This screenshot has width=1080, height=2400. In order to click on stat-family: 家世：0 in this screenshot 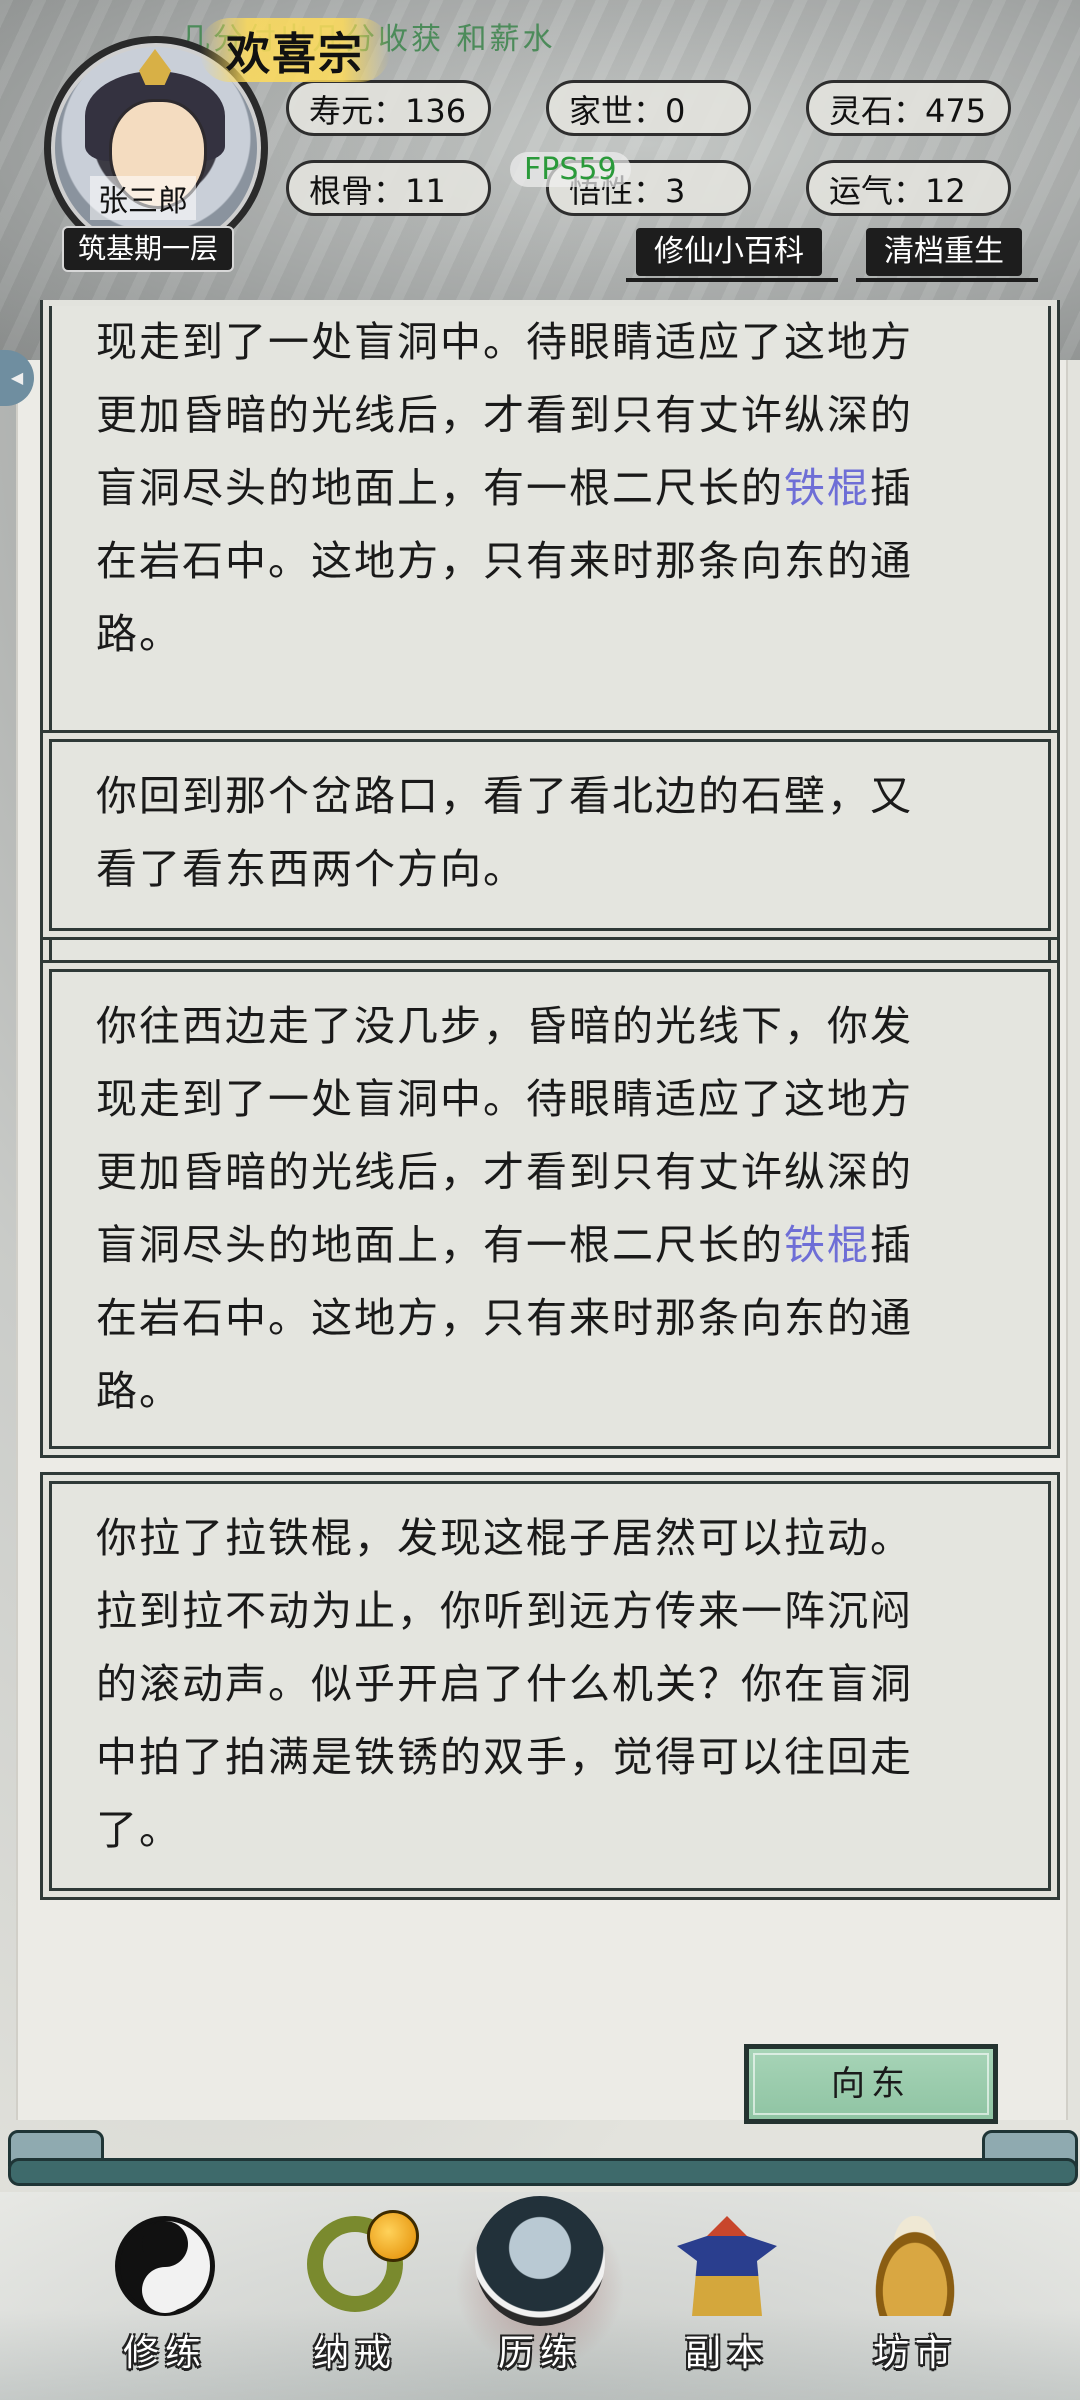, I will do `click(648, 108)`.